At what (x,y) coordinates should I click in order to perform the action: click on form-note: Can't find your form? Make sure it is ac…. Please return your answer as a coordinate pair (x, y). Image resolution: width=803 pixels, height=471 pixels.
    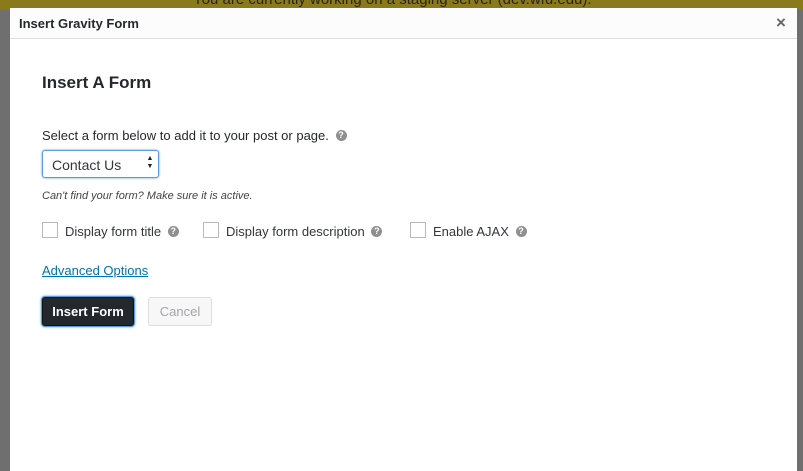
    Looking at the image, I should click on (147, 196).